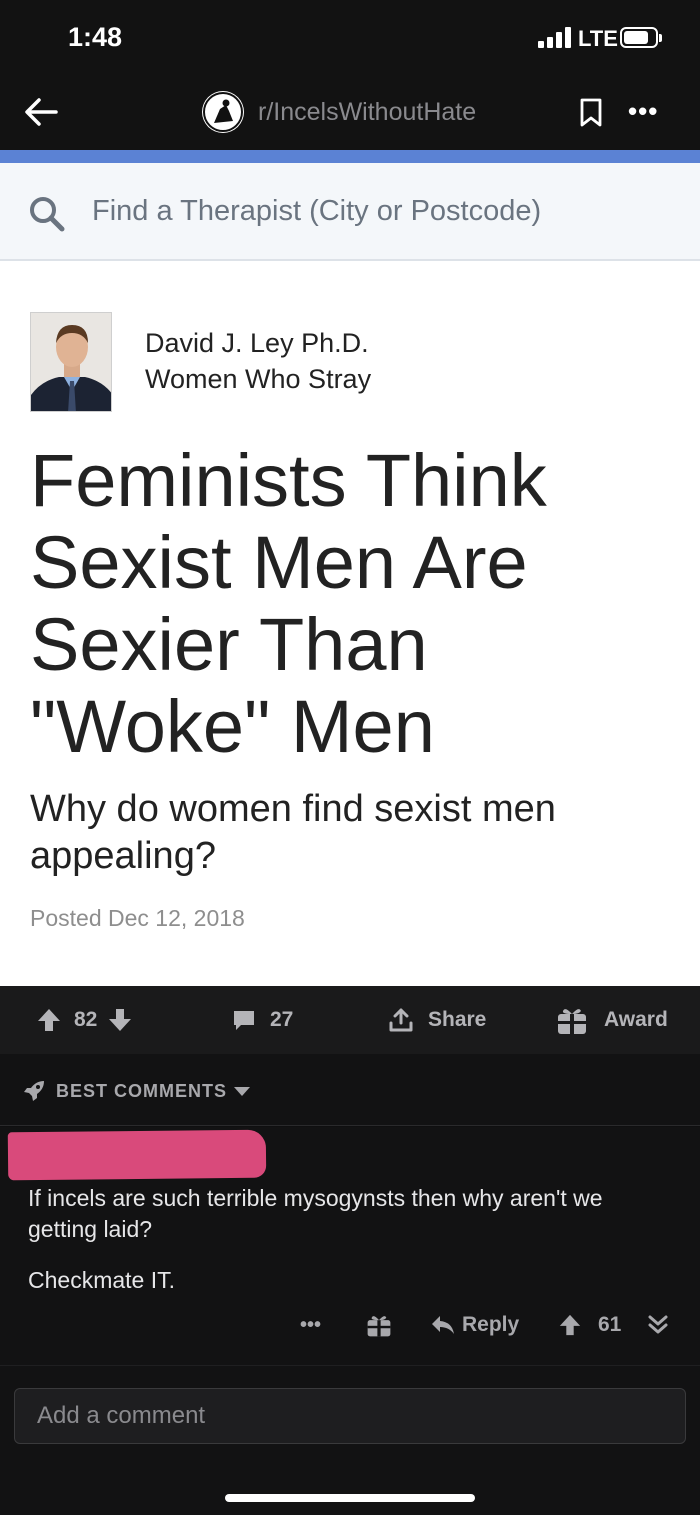  What do you see at coordinates (282, 1019) in the screenshot?
I see `comment-count: 27` at bounding box center [282, 1019].